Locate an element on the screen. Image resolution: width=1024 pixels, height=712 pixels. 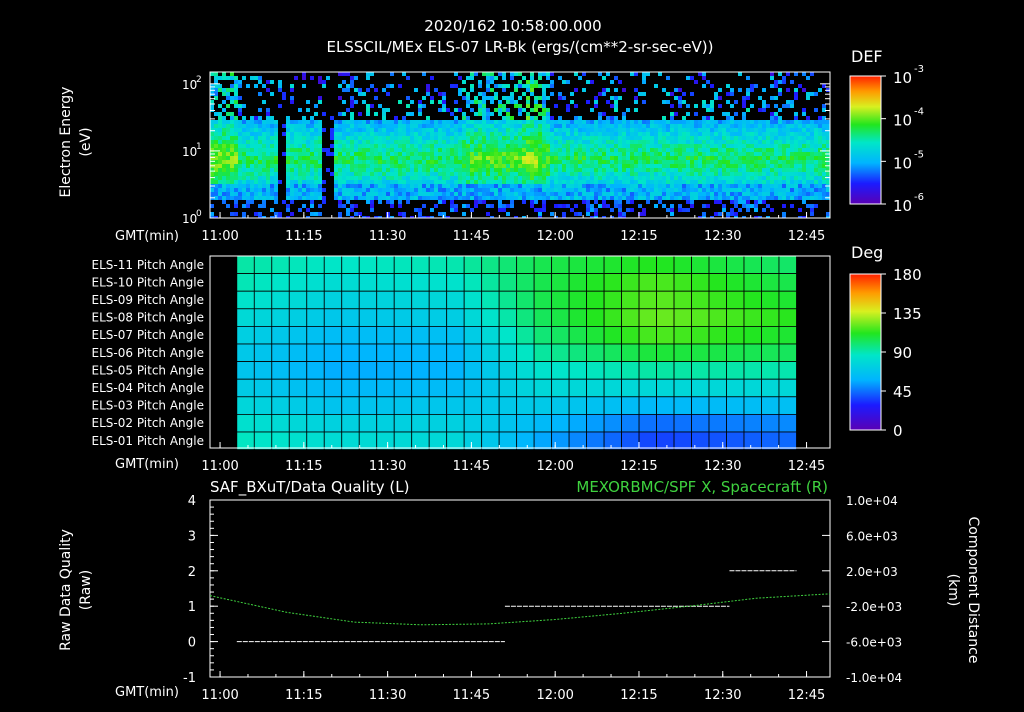
data-quality-left-tick-label: 4 is located at coordinates (192, 501).